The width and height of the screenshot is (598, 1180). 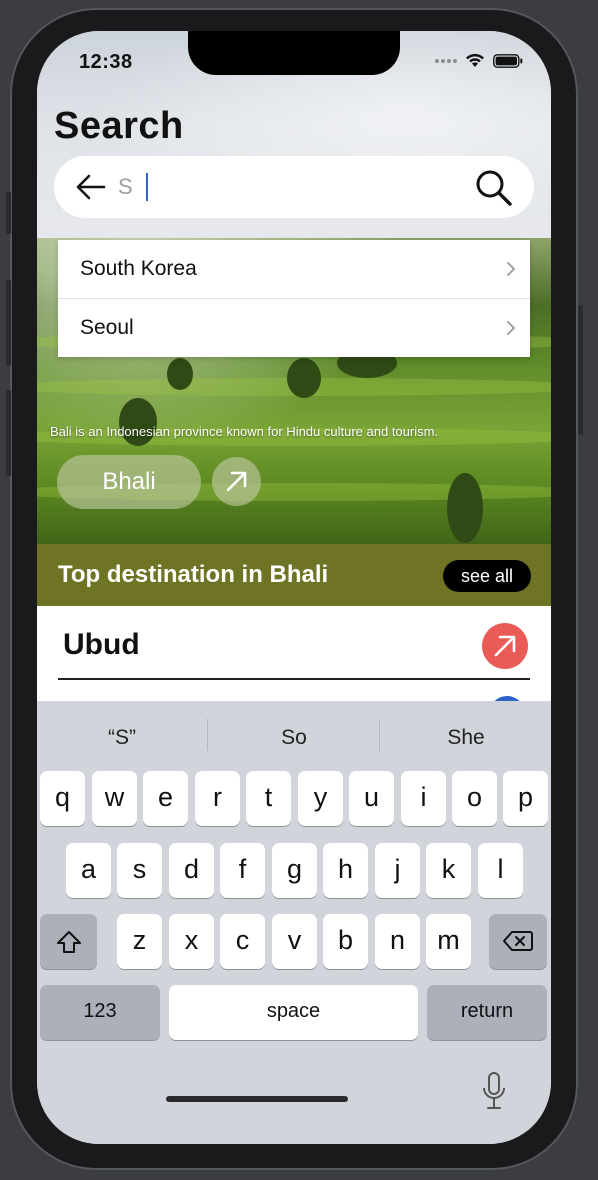 I want to click on destination-button: Bhali, so click(x=129, y=482).